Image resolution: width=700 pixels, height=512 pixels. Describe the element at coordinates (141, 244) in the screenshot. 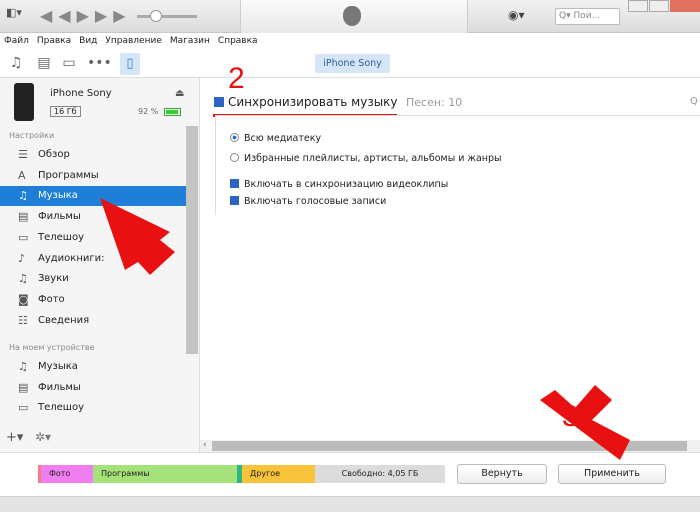

I see `annotation-number-1: 1` at that location.